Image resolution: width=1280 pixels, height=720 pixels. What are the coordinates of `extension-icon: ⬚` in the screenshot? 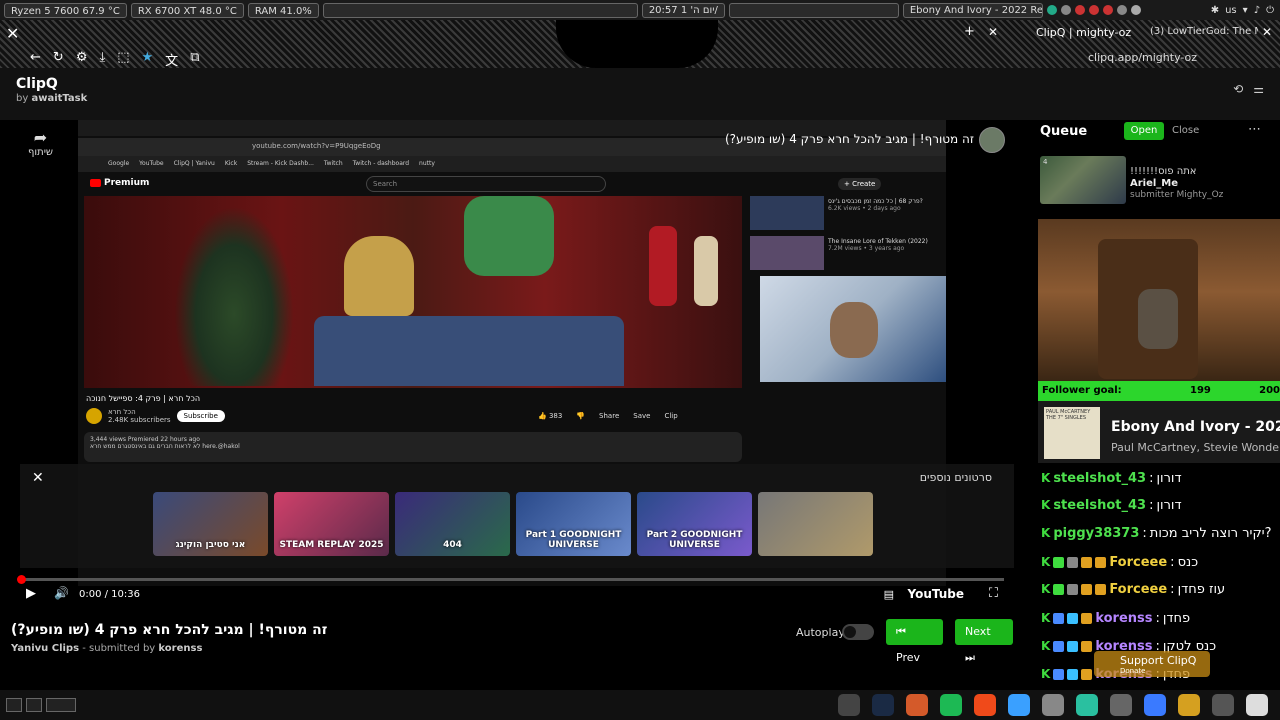 It's located at (123, 59).